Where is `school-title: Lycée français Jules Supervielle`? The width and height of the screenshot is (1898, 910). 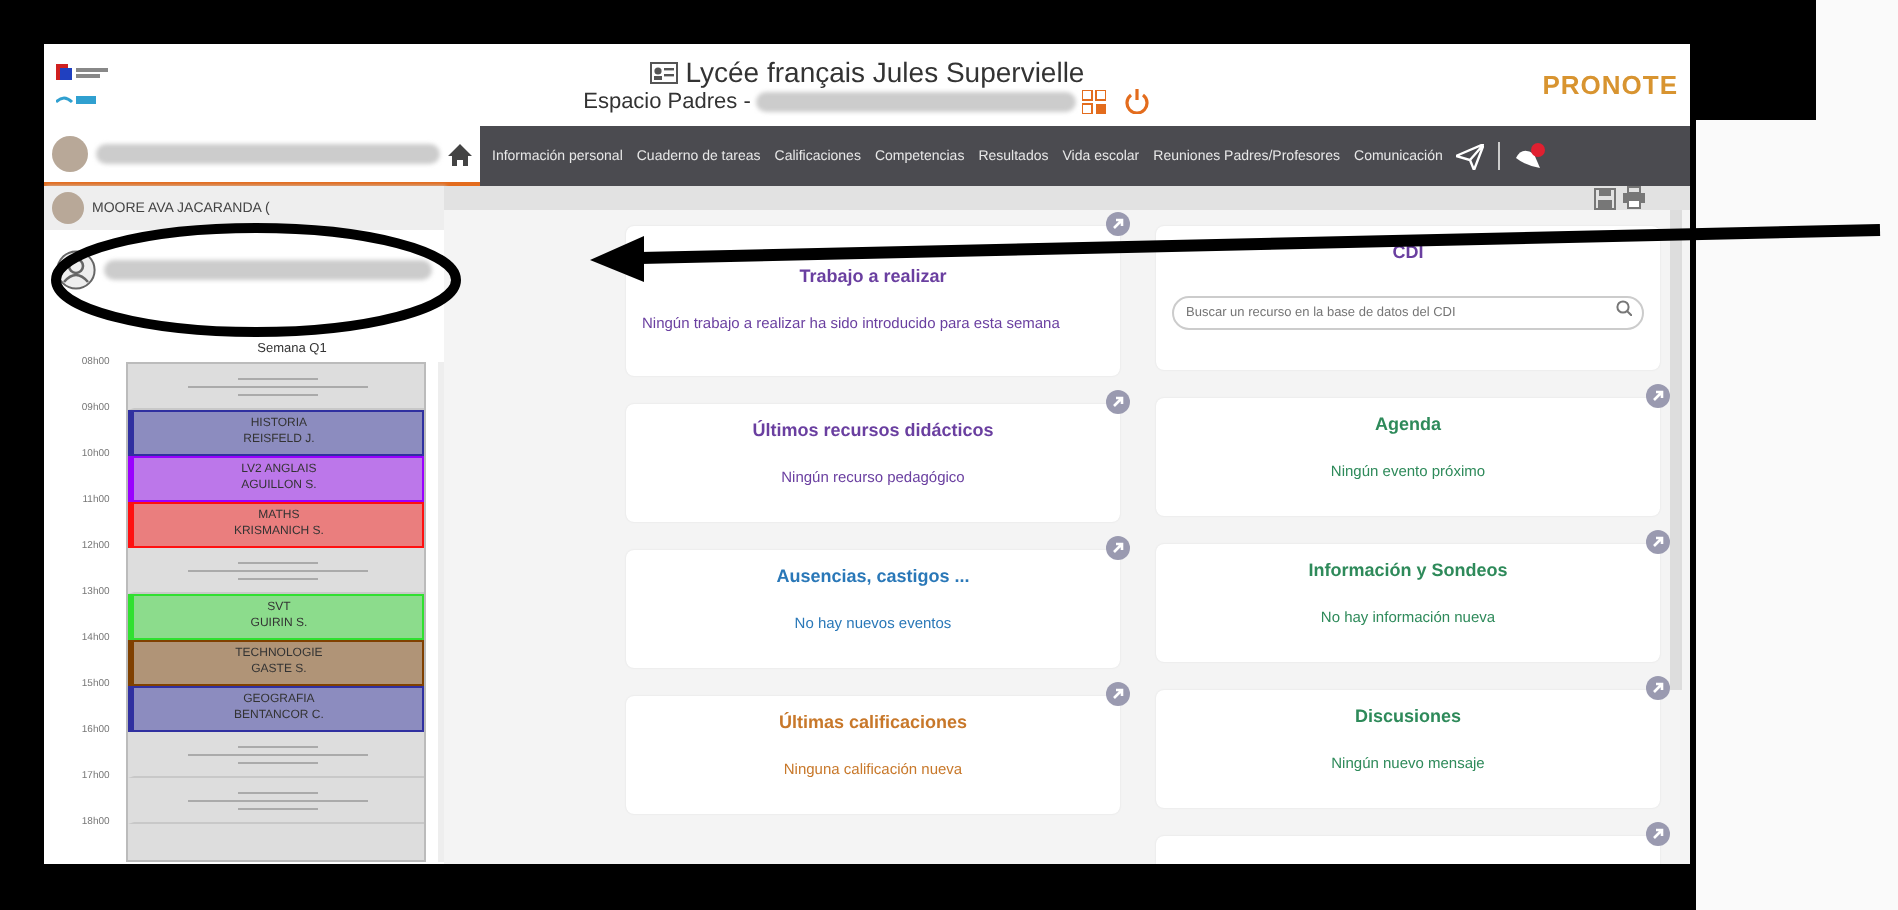 school-title: Lycée français Jules Supervielle is located at coordinates (885, 72).